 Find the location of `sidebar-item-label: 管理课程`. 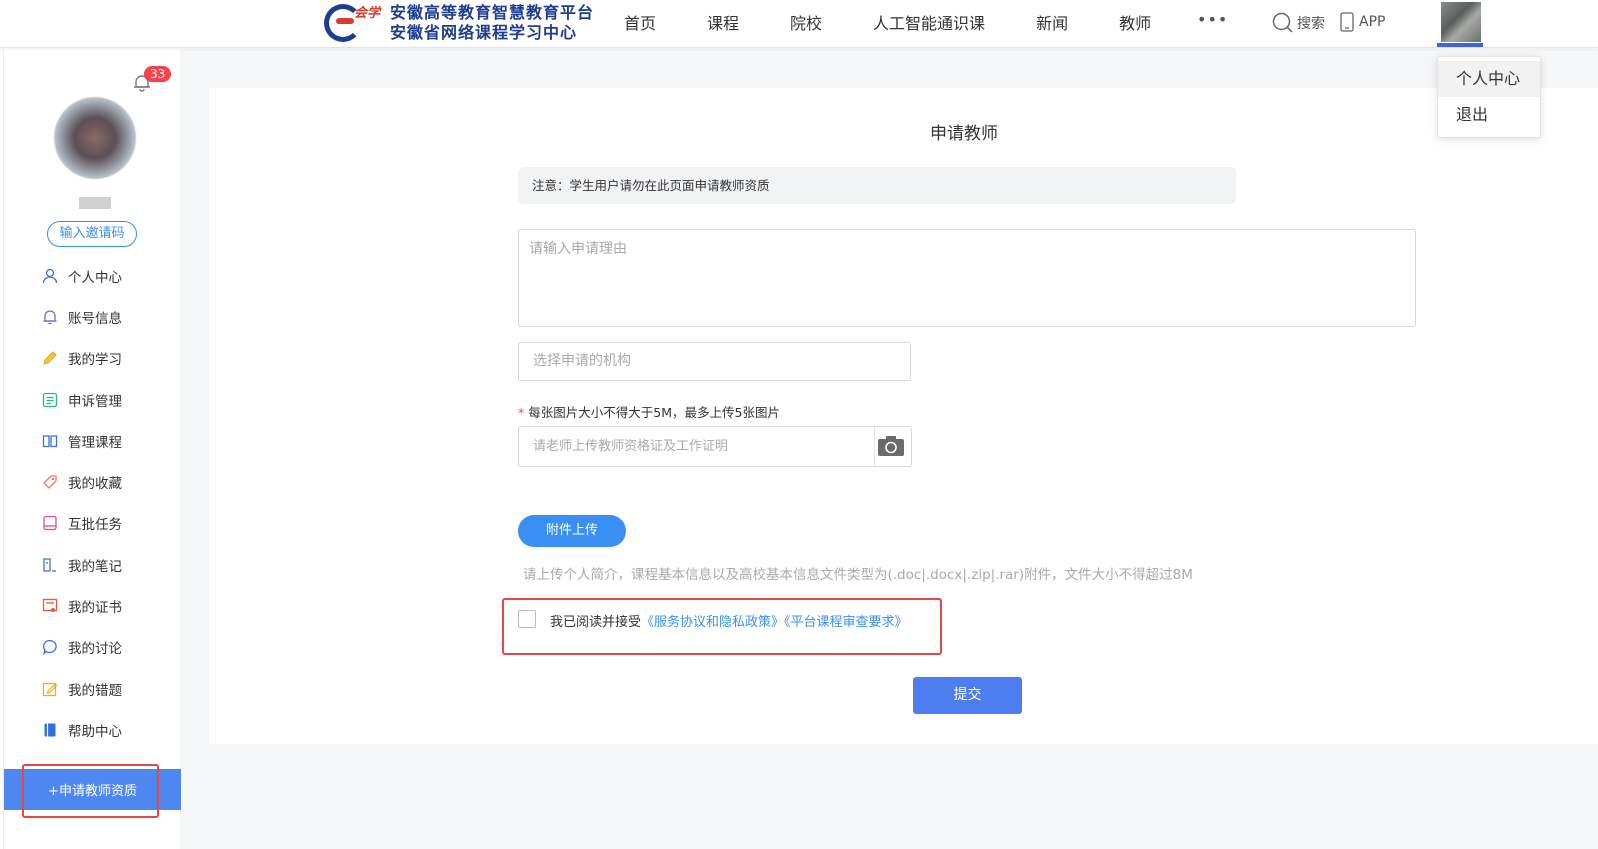

sidebar-item-label: 管理课程 is located at coordinates (95, 442).